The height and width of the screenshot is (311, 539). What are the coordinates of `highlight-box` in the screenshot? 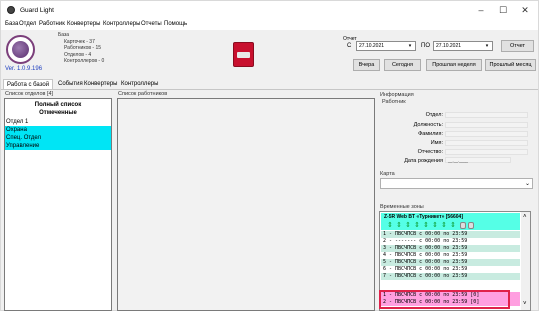 It's located at (444, 299).